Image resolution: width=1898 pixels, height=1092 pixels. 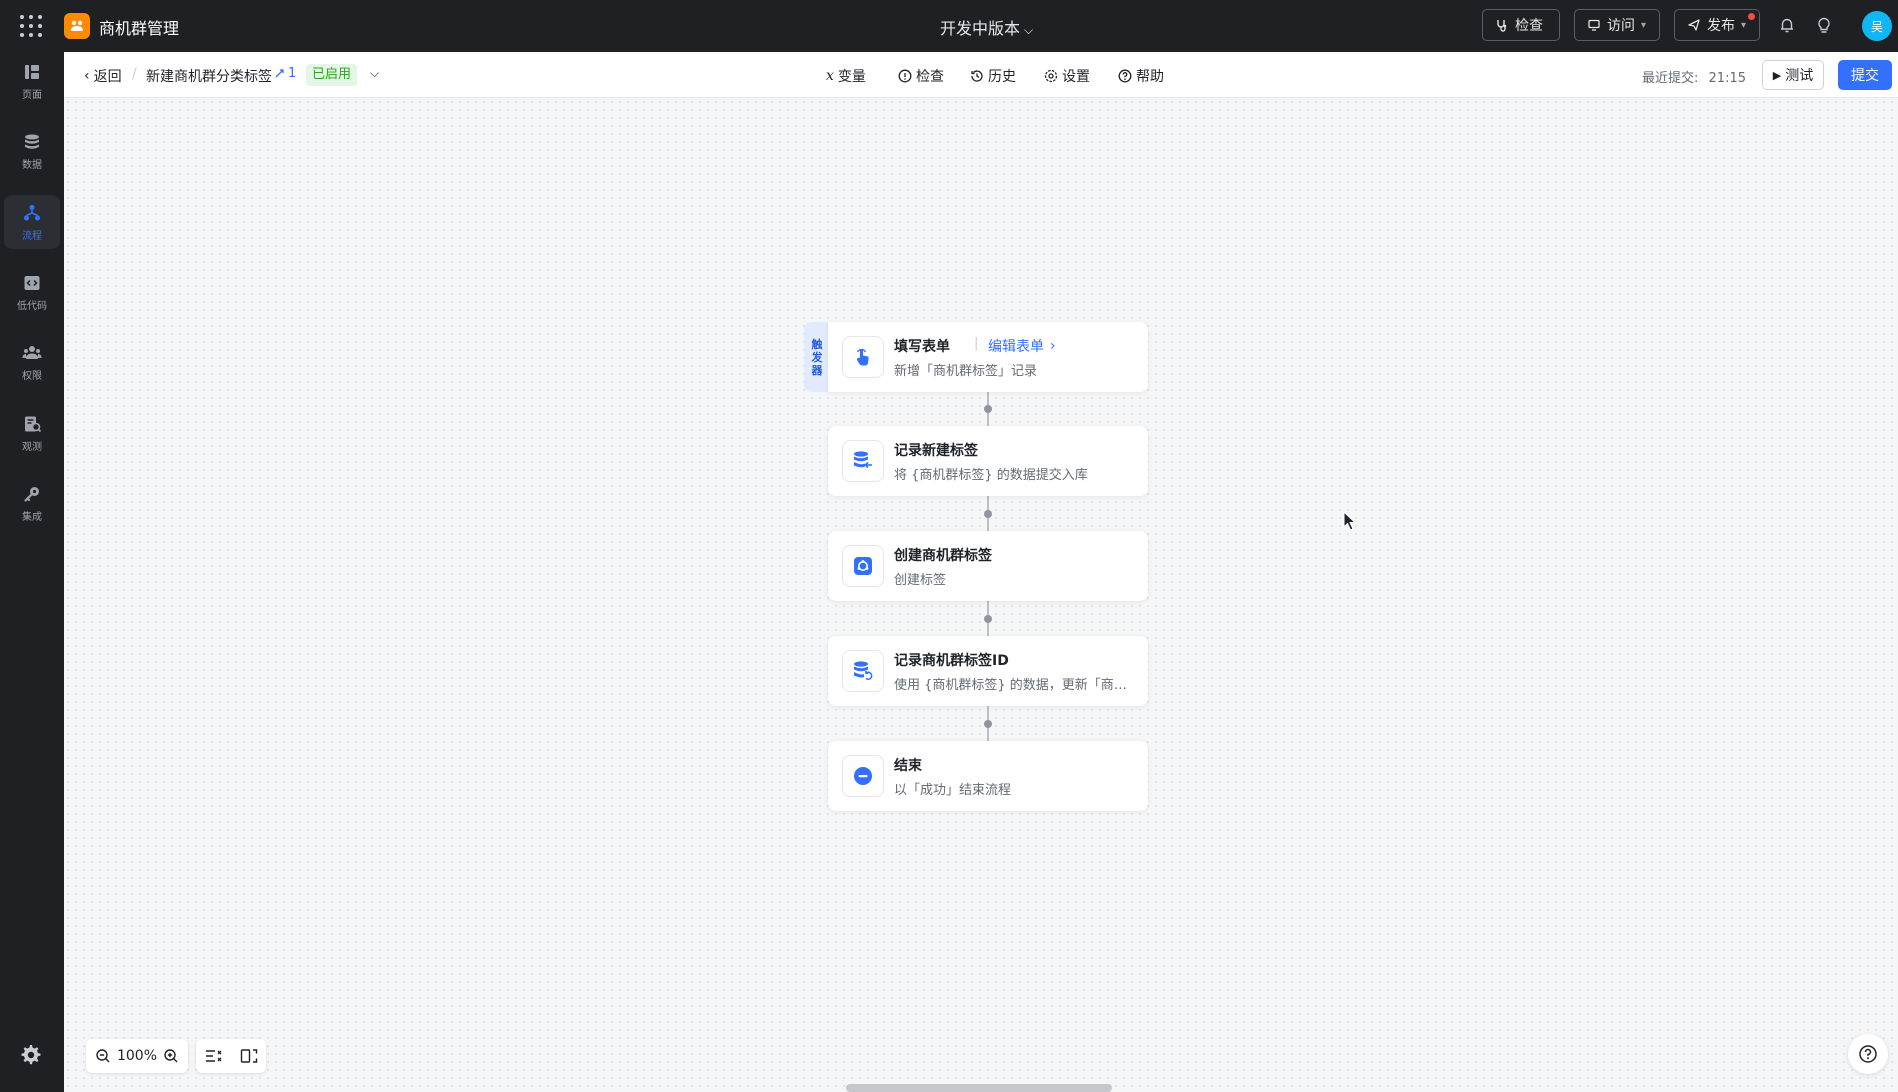 What do you see at coordinates (863, 566) in the screenshot?
I see `plugin-icon` at bounding box center [863, 566].